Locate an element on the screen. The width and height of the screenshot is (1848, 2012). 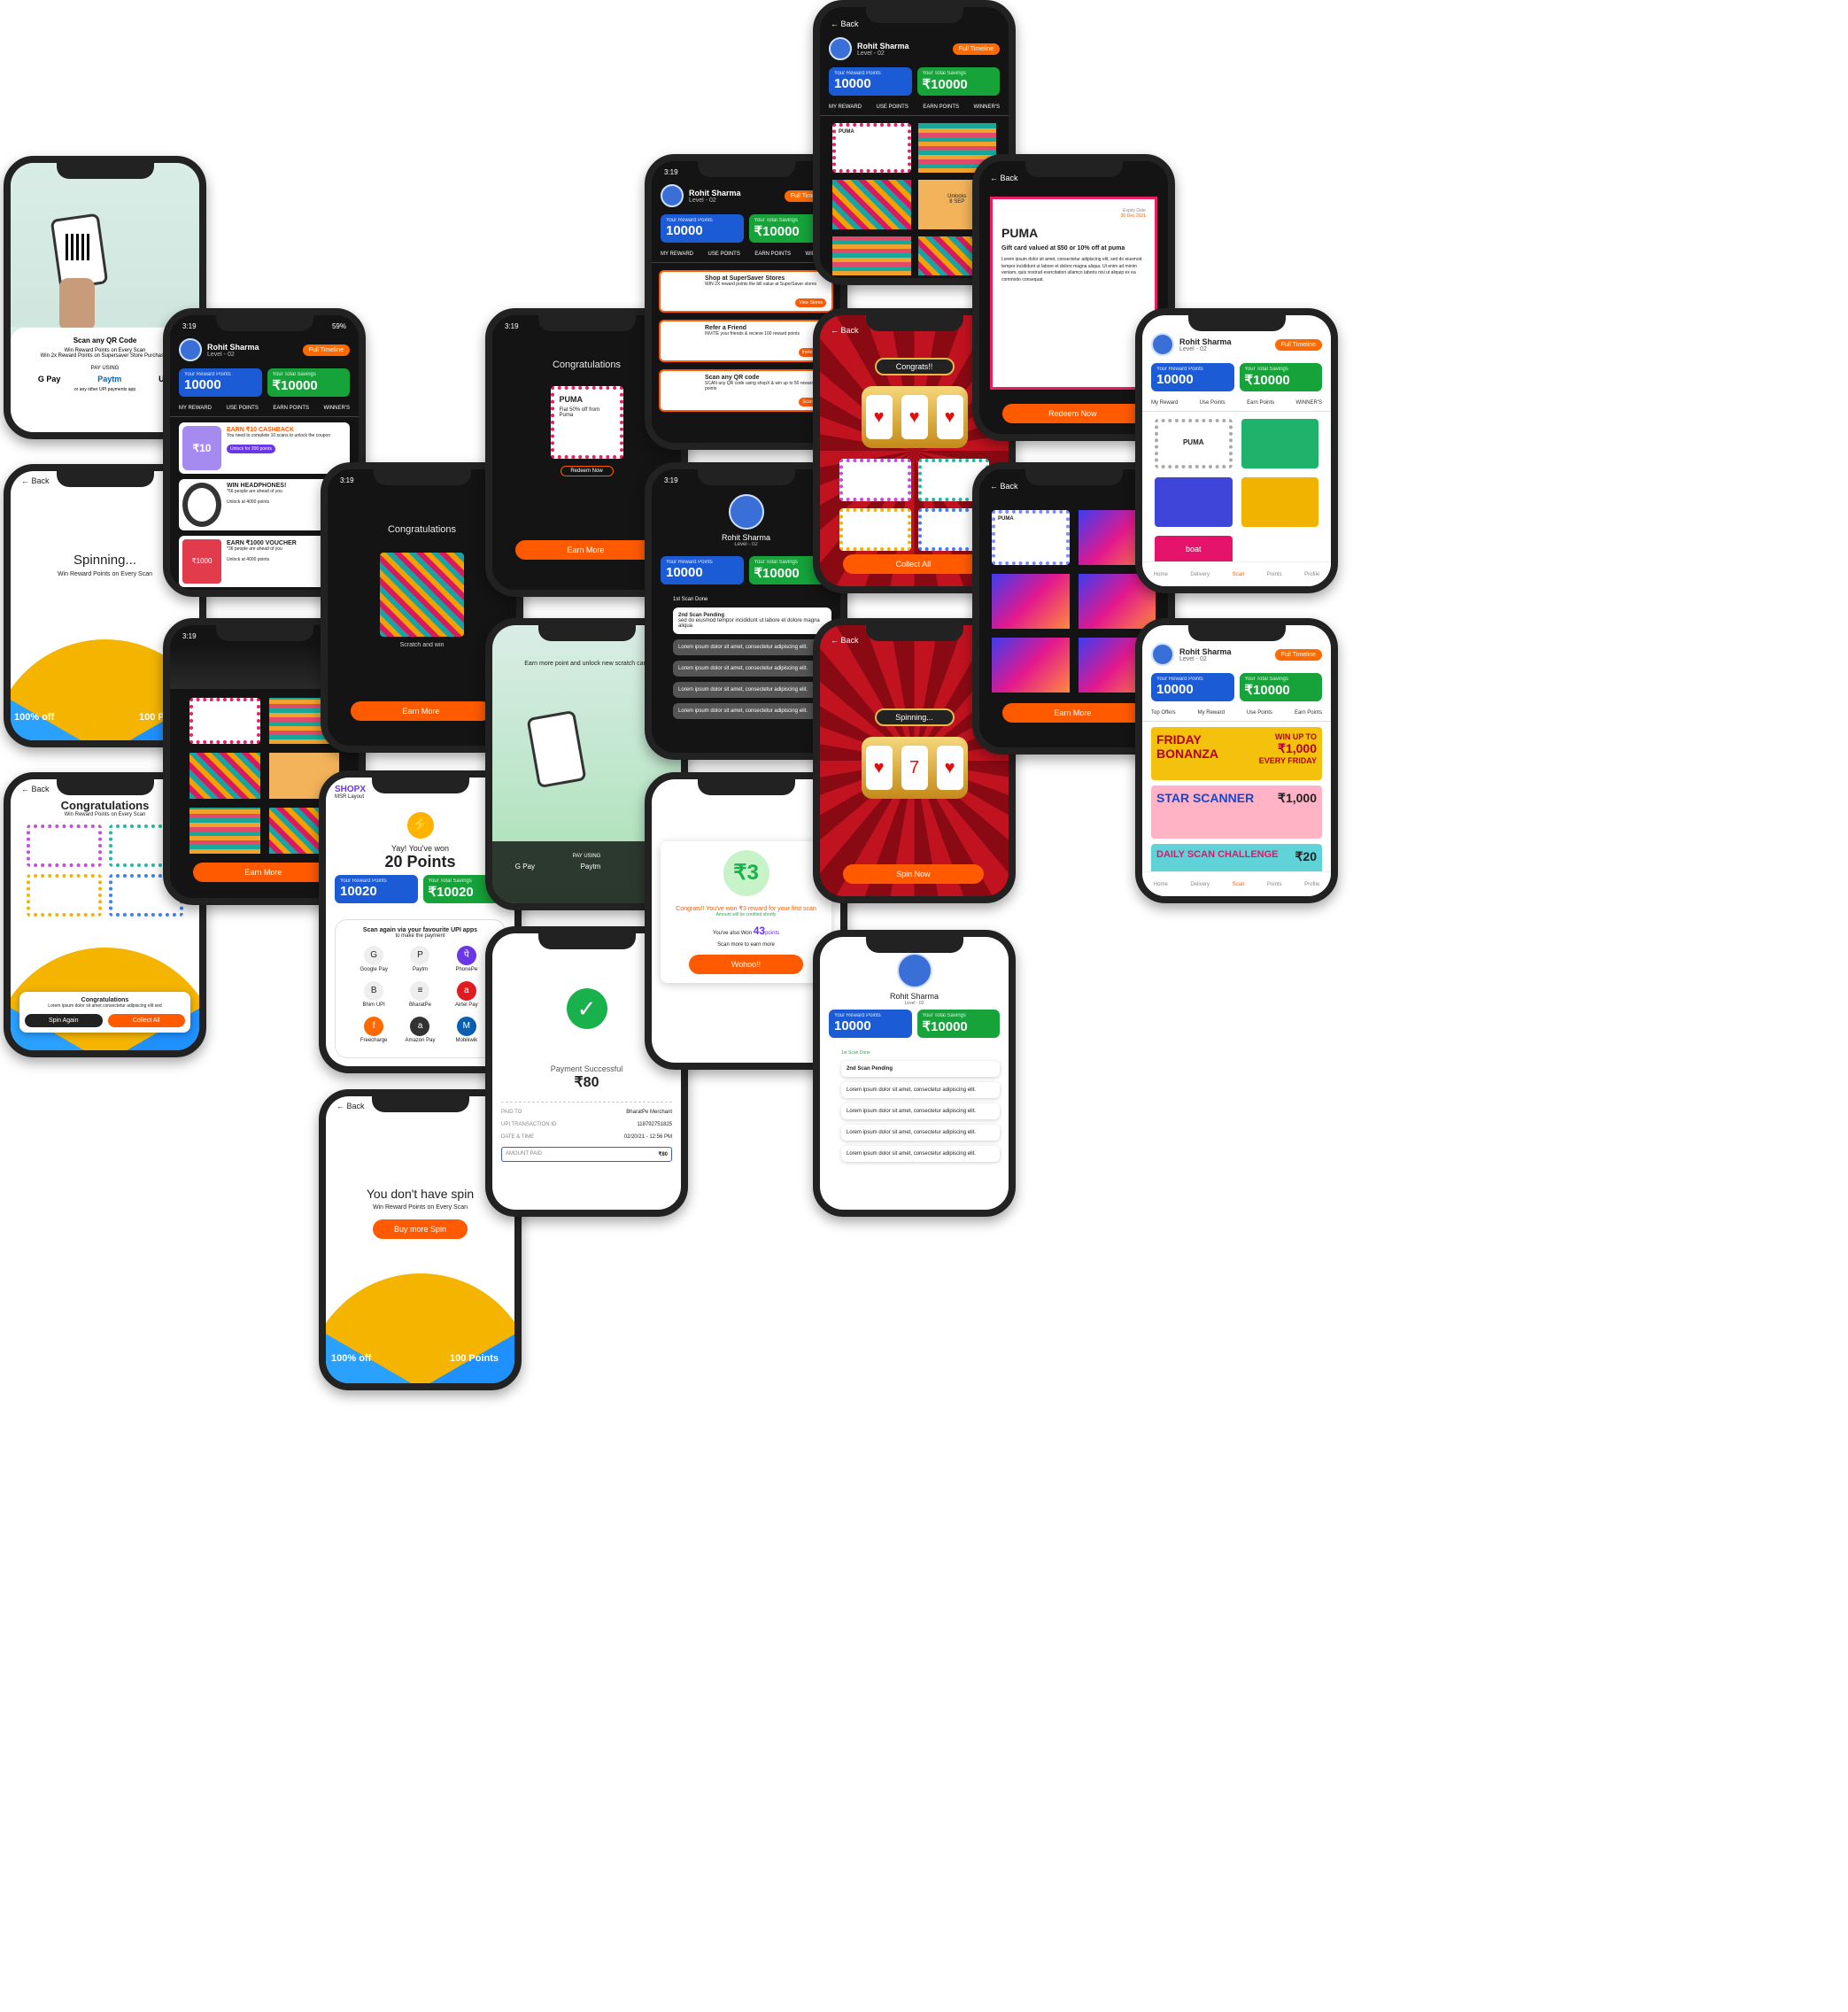
paytm-app: P Paytm is located at coordinates (419, 959).